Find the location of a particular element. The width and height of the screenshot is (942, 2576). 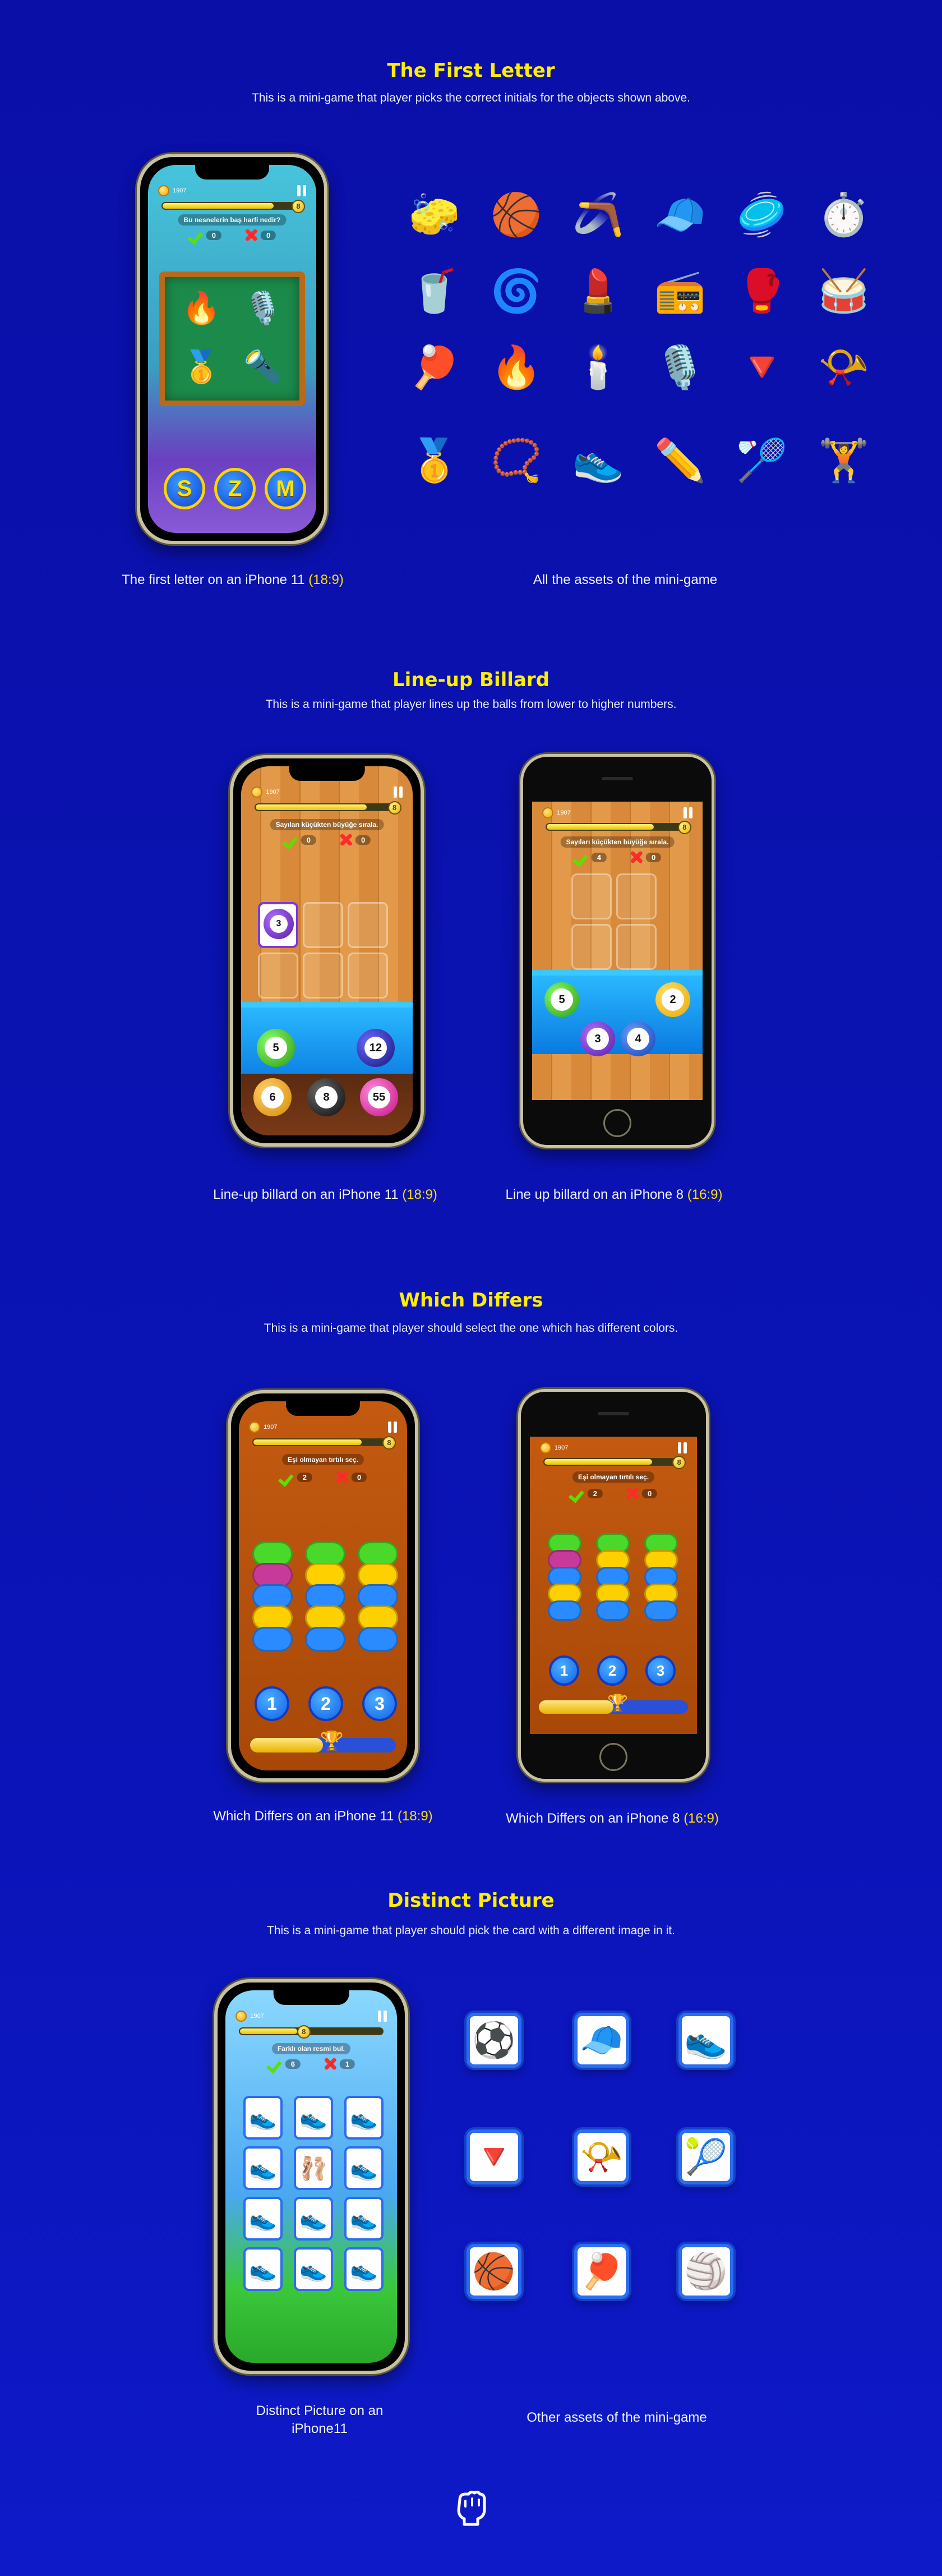

card-distinct: 🩰 is located at coordinates (314, 2168).